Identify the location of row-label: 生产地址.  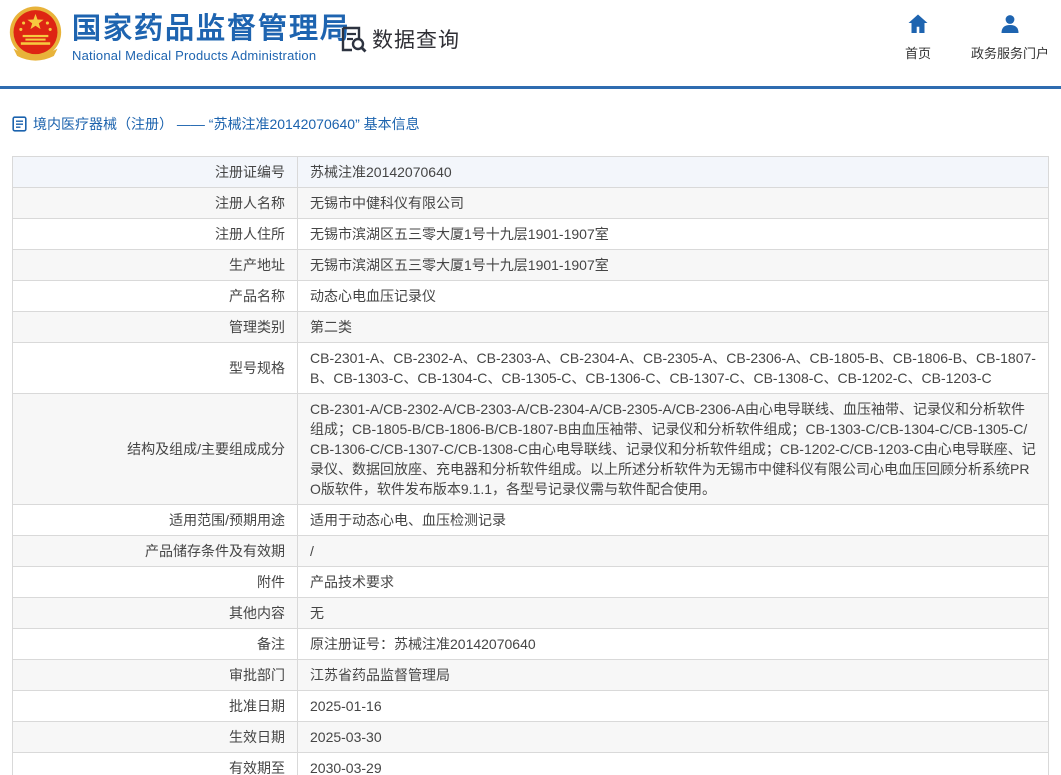
(155, 265).